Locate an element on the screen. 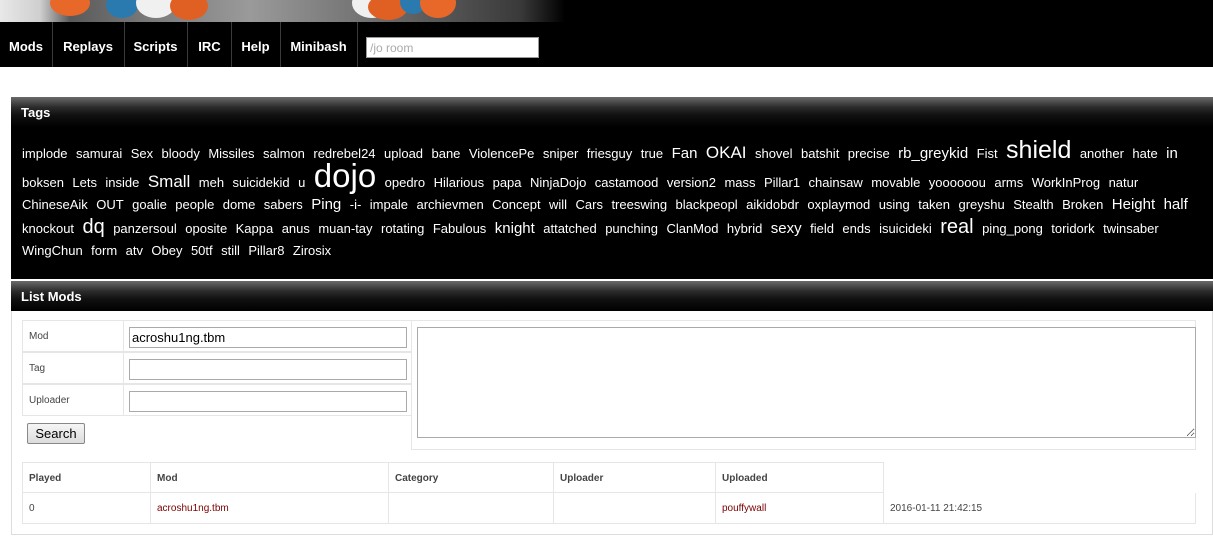 The image size is (1213, 546). tag-link: u is located at coordinates (301, 182).